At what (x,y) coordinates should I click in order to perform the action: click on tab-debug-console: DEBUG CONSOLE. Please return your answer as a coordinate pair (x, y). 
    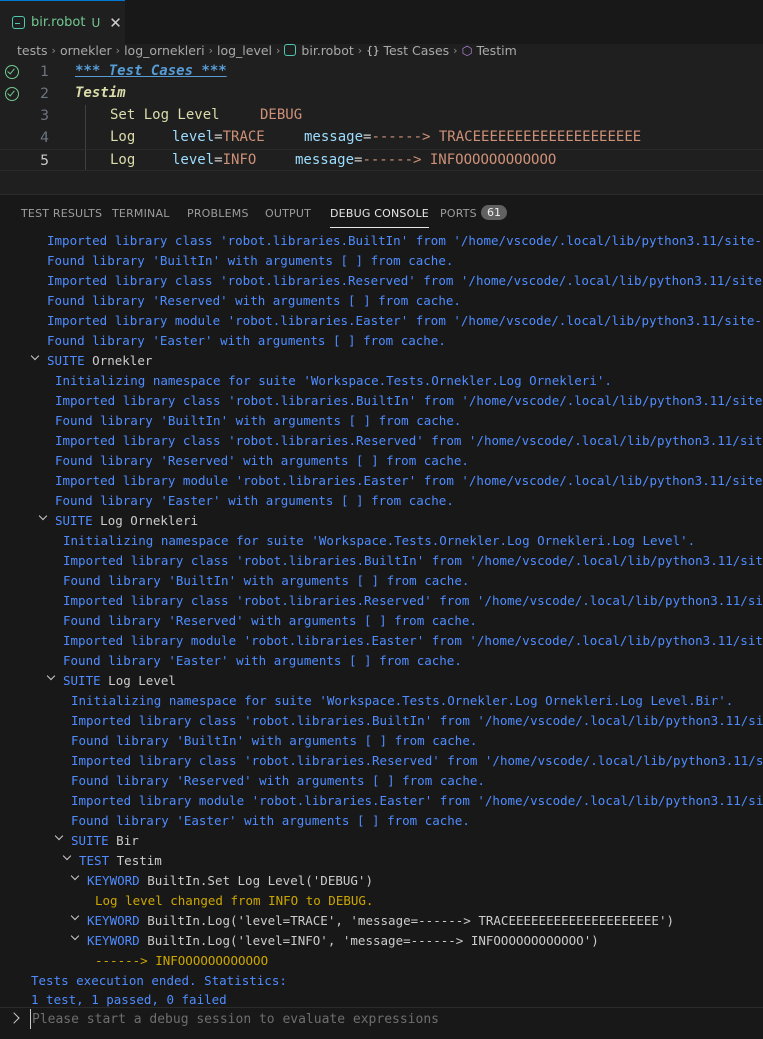
    Looking at the image, I should click on (379, 217).